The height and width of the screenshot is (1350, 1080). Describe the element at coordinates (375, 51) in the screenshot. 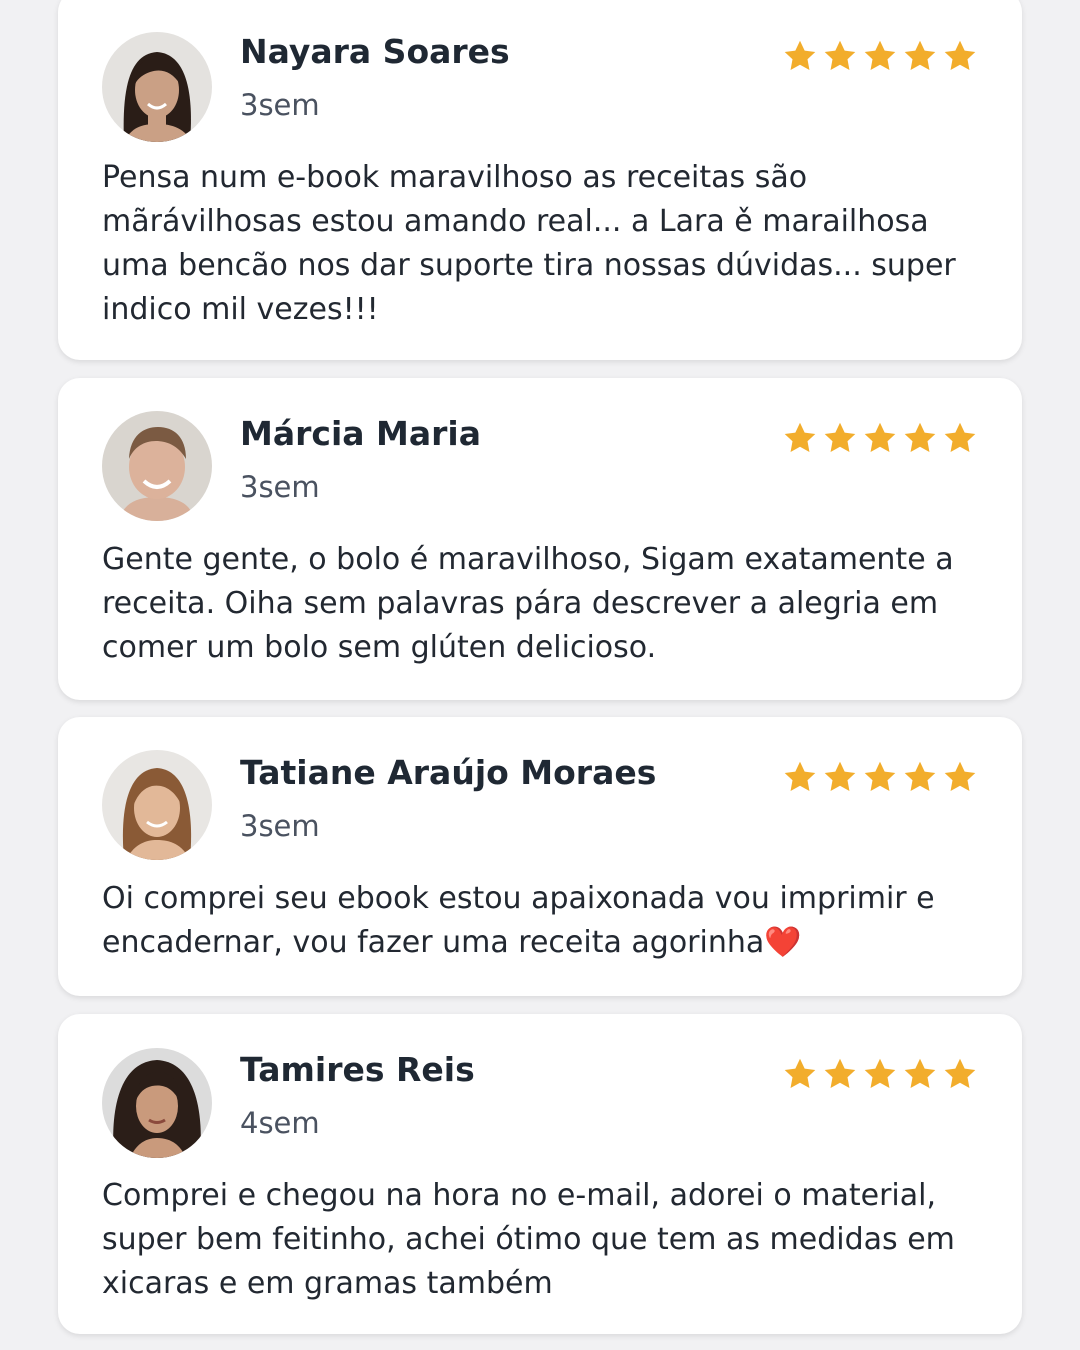

I see `reviewer-name: Nayara Soares` at that location.